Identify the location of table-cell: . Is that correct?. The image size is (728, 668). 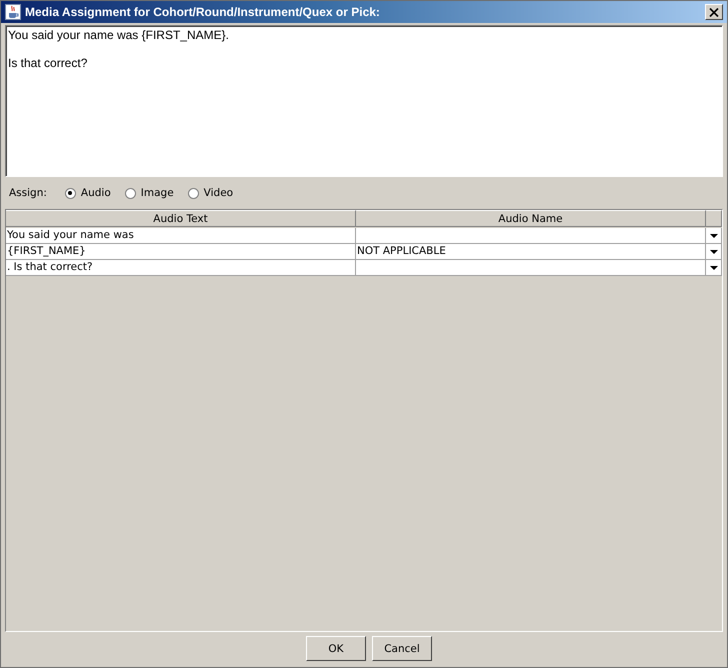
(181, 268).